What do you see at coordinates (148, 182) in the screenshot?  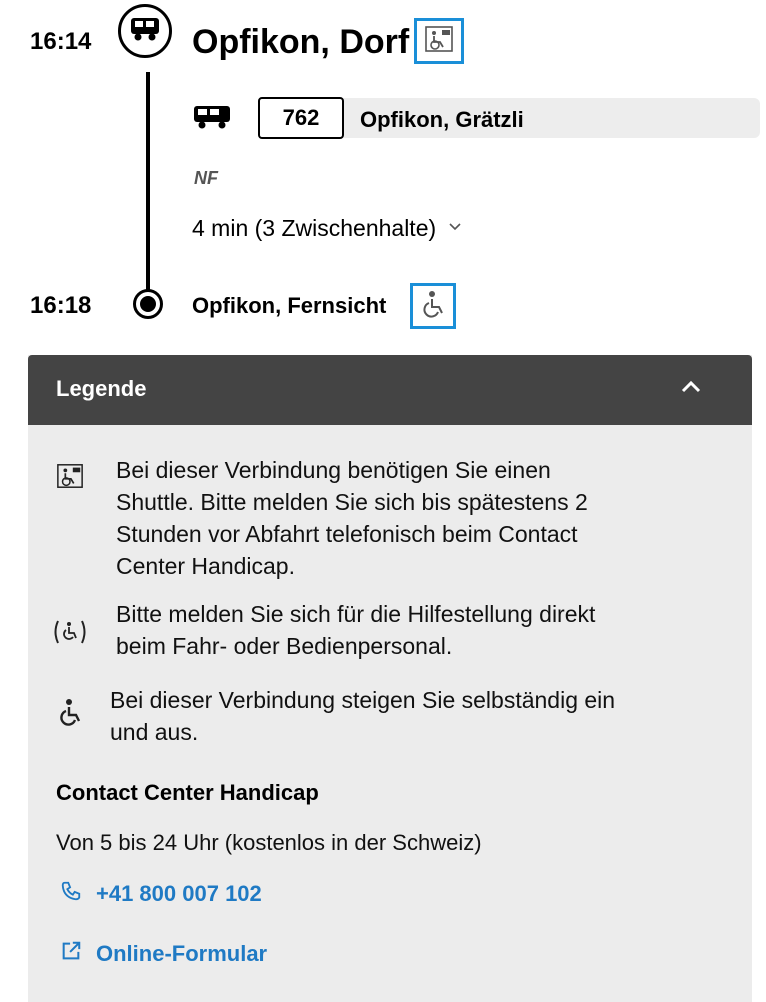 I see `timeline-line` at bounding box center [148, 182].